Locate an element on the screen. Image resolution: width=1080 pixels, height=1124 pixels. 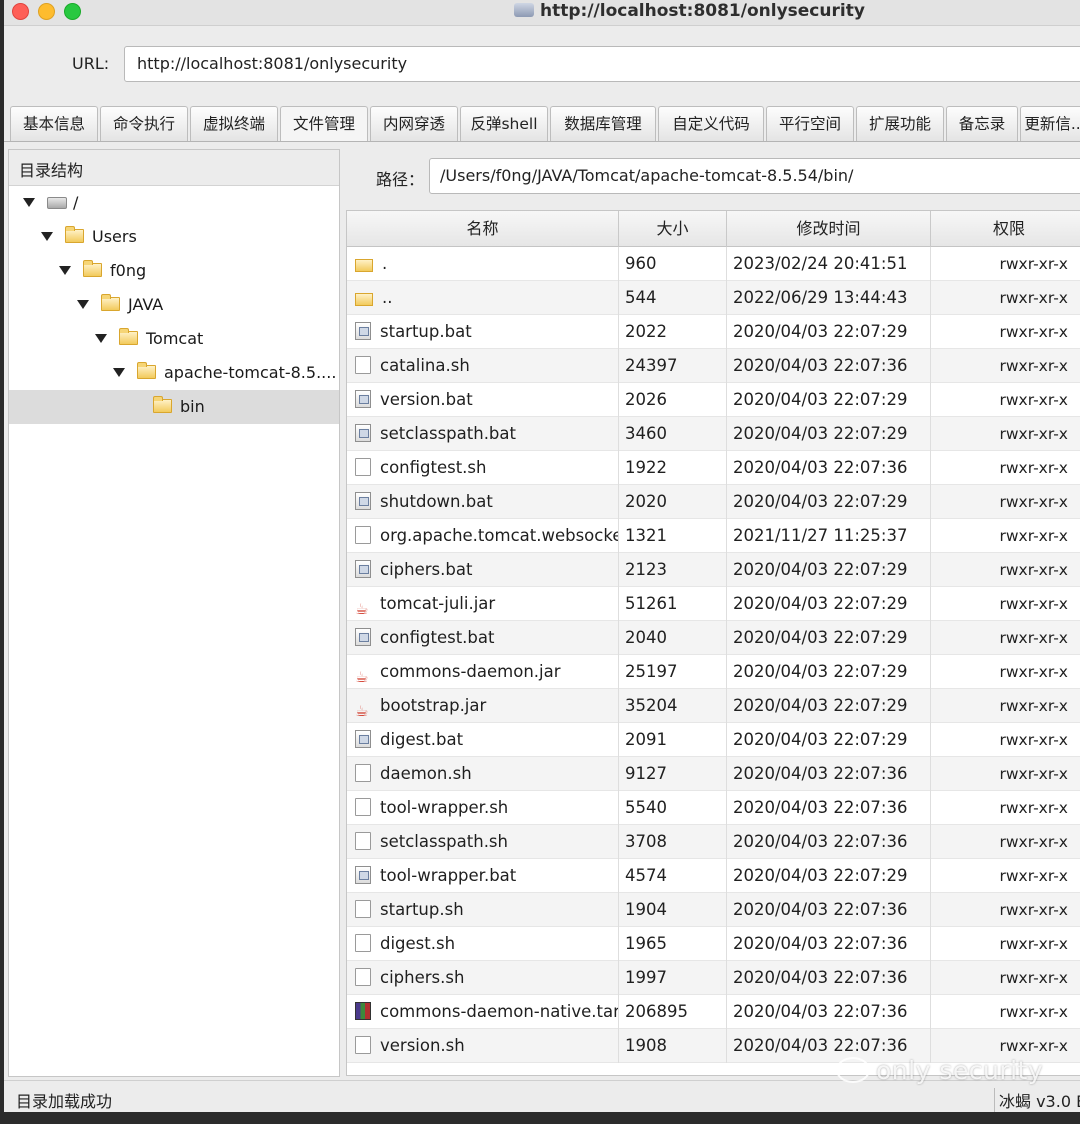
cell-name: startup.bat is located at coordinates (483, 332).